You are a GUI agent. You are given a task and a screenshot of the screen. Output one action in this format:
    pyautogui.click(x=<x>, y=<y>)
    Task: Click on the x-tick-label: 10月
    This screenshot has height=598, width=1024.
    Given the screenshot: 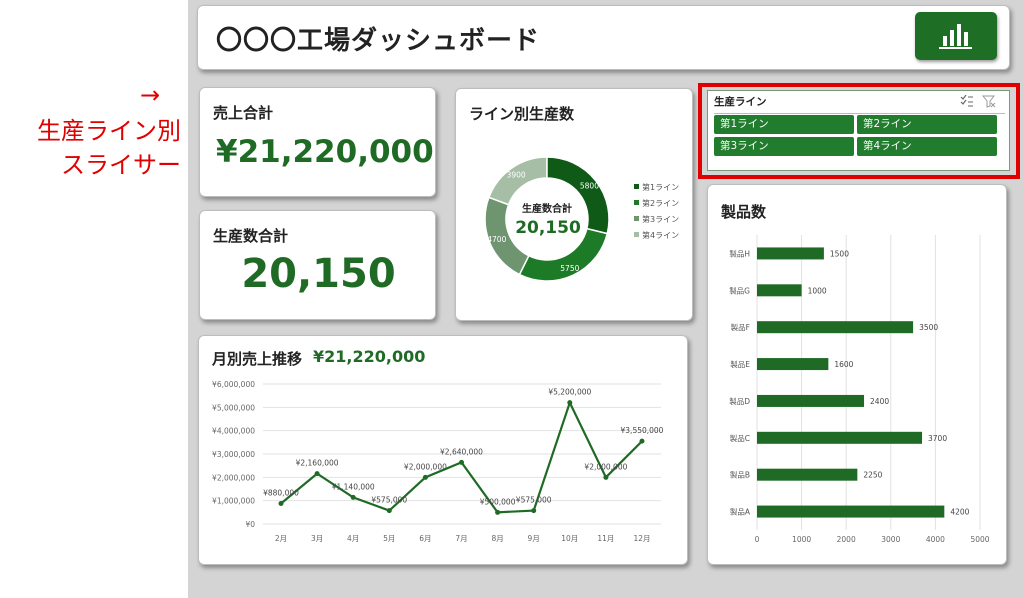 What is the action you would take?
    pyautogui.click(x=569, y=538)
    